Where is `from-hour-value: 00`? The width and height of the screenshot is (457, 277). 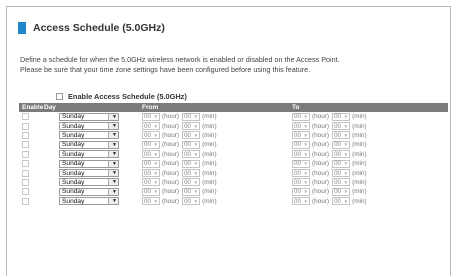
from-hour-value: 00 is located at coordinates (147, 173).